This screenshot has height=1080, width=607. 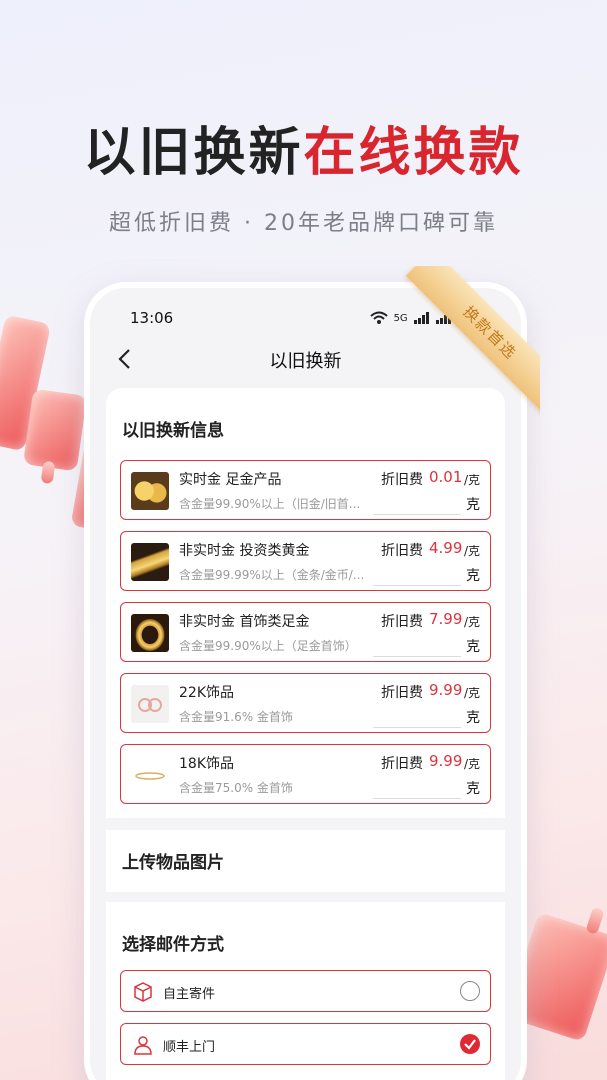 What do you see at coordinates (470, 991) in the screenshot?
I see `radio-unchecked` at bounding box center [470, 991].